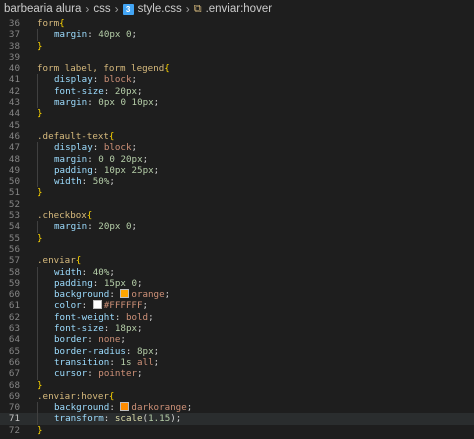 This screenshot has height=439, width=474. I want to click on code-line: 57 .enviar{, so click(237, 260).